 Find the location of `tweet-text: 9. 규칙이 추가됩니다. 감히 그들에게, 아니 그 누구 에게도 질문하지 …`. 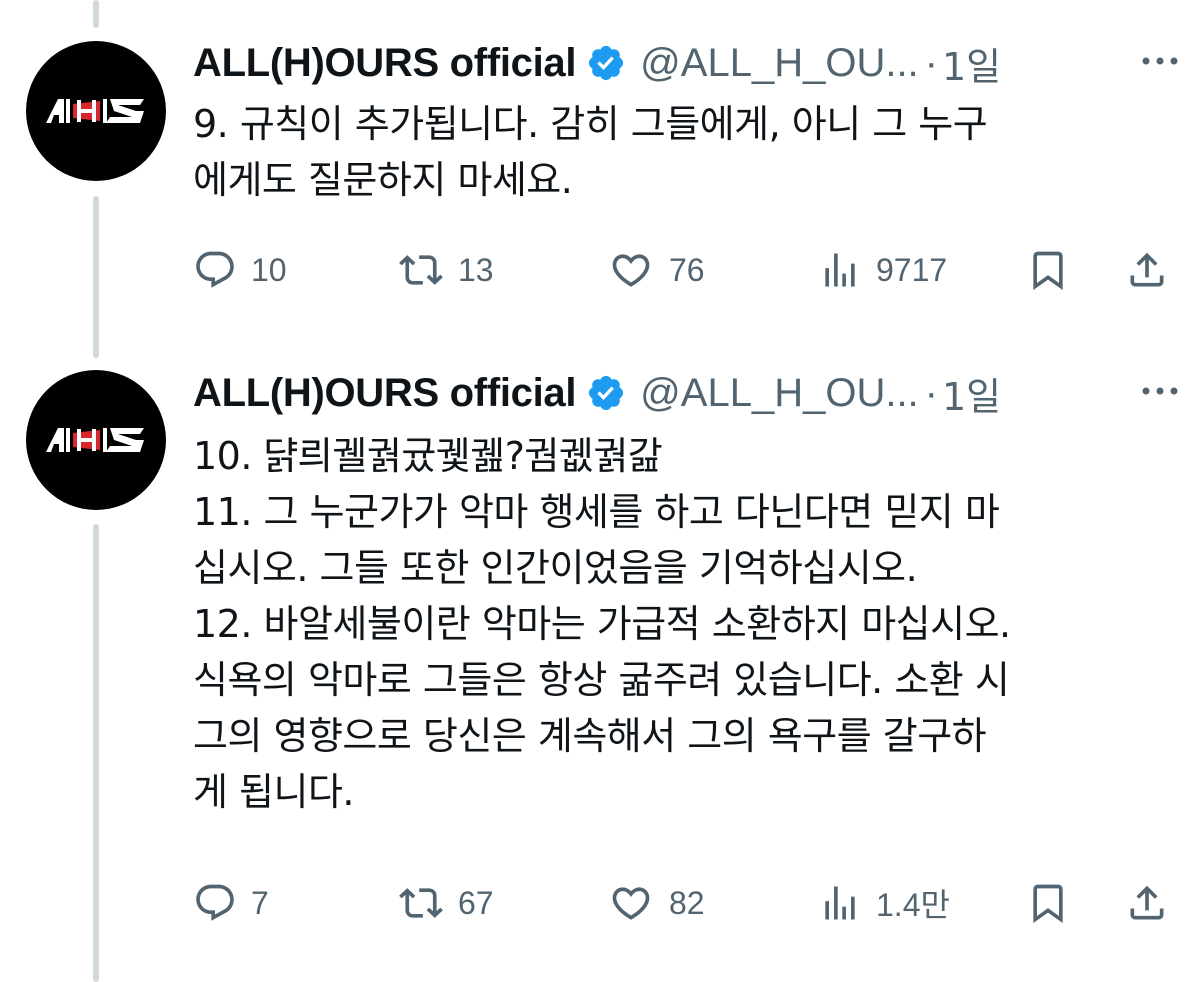

tweet-text: 9. 규칙이 추가됩니다. 감히 그들에게, 아니 그 누구 에게도 질문하지 … is located at coordinates (688, 152).